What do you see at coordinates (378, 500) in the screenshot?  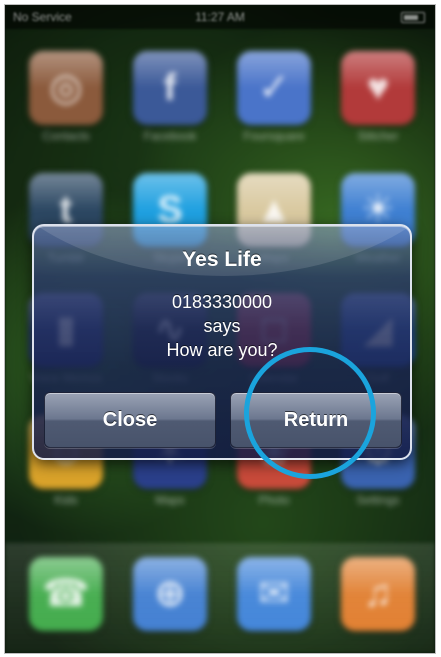 I see `app-label: Settings` at bounding box center [378, 500].